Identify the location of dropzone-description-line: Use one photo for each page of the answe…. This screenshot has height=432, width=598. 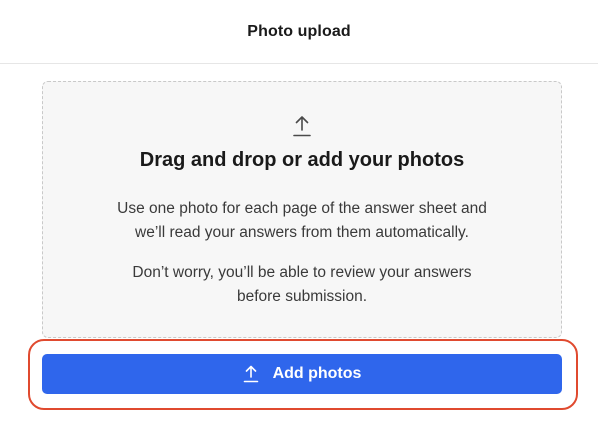
(302, 208).